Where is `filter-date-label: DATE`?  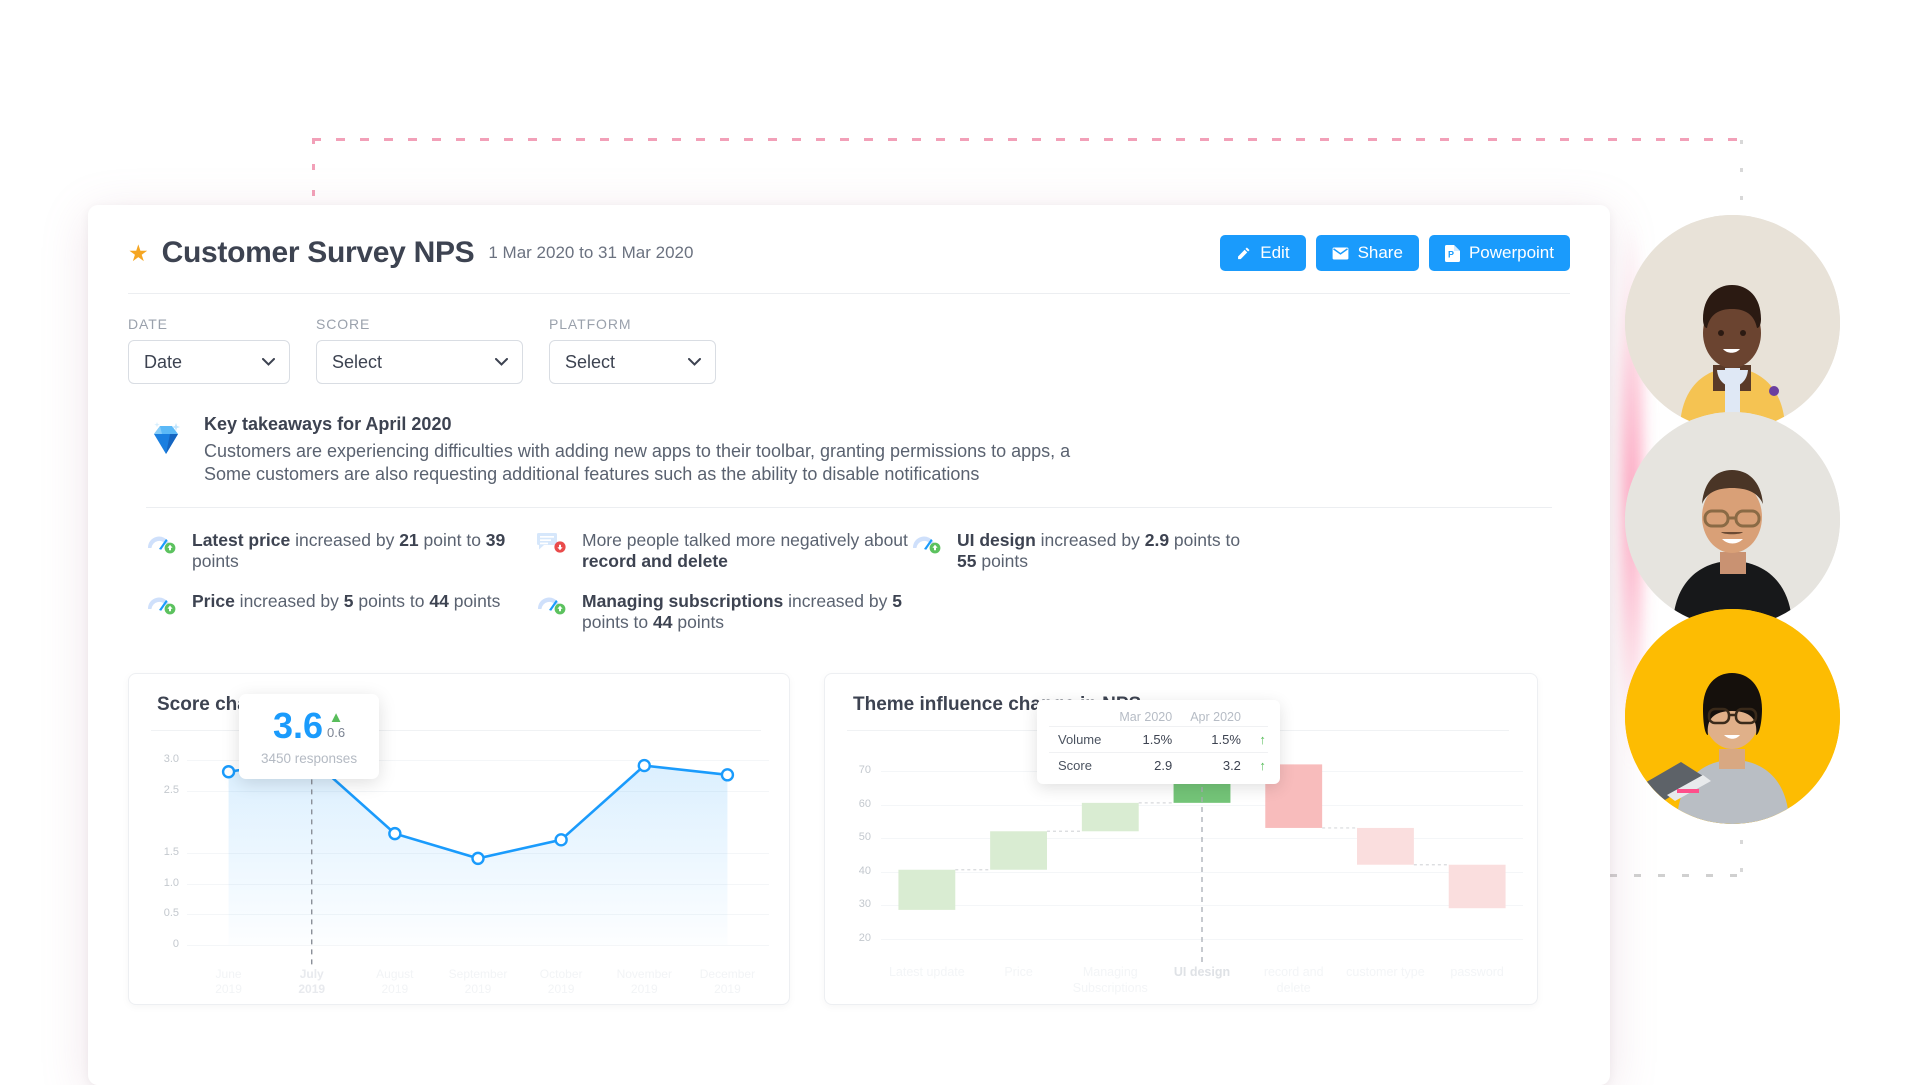
filter-date-label: DATE is located at coordinates (148, 324).